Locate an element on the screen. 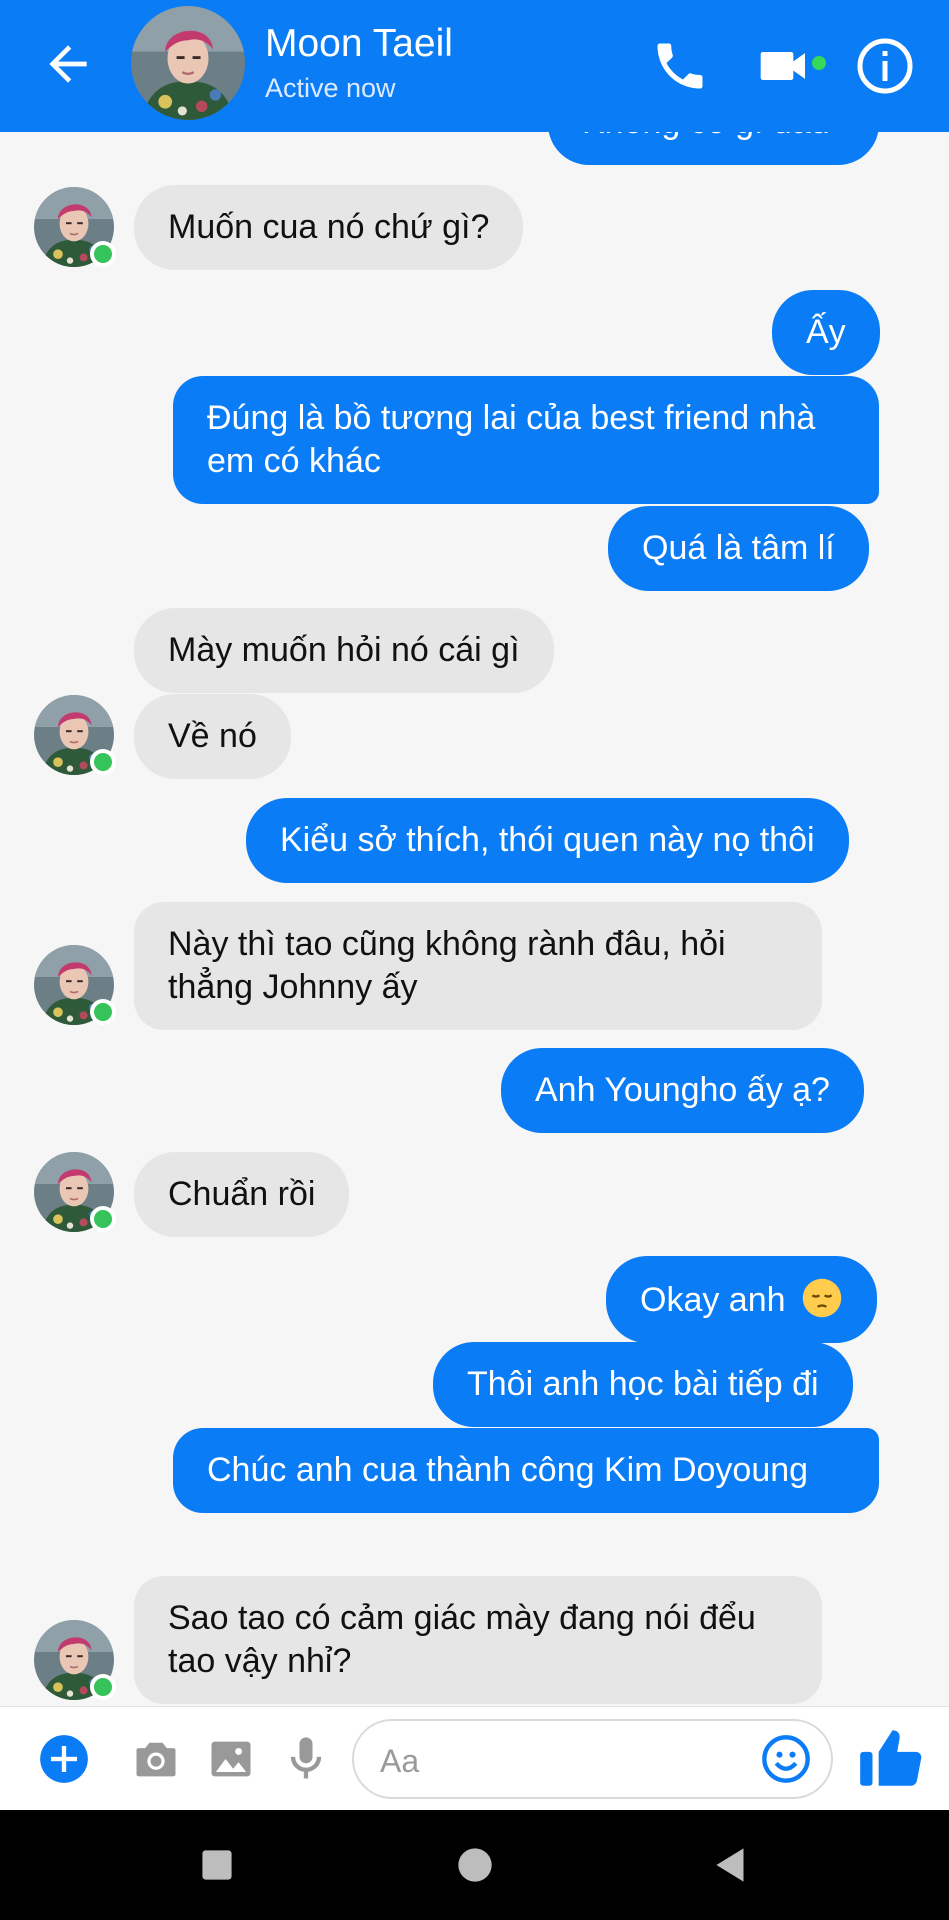  avatar-image is located at coordinates (188, 63).